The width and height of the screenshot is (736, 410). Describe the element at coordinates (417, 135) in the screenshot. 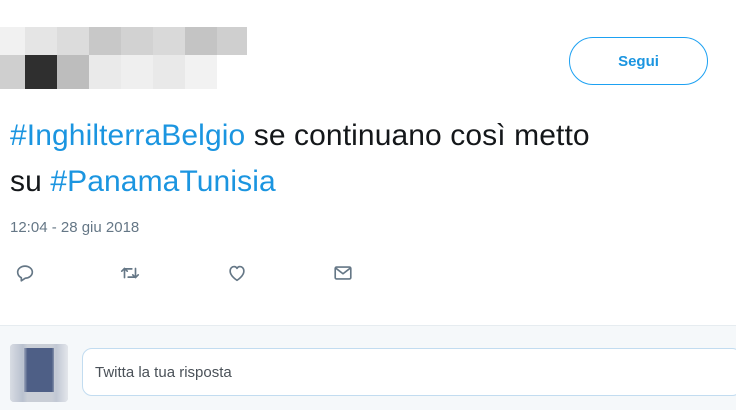

I see `tweet-text-part: se continuano così metto` at that location.